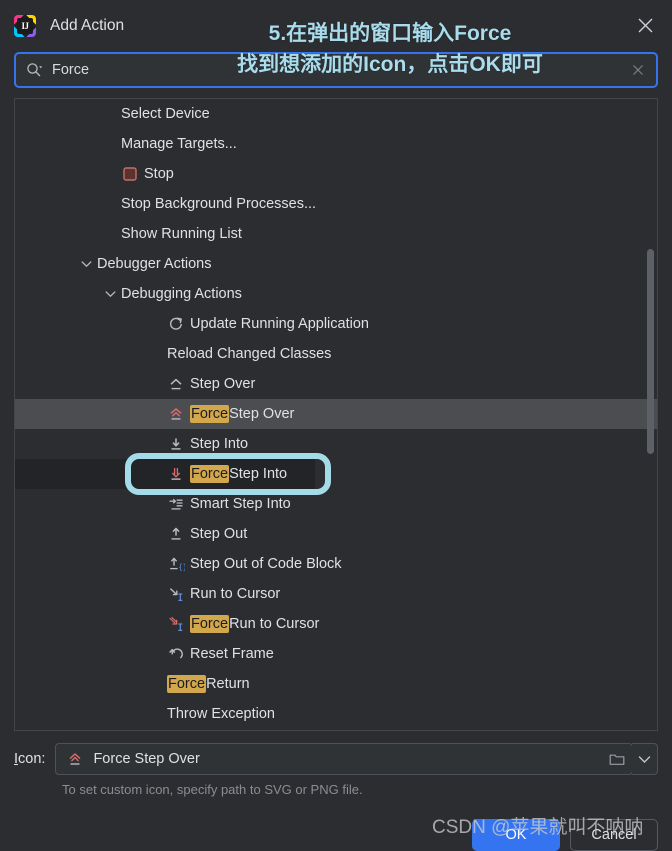  I want to click on list-item: Step Over, so click(336, 384).